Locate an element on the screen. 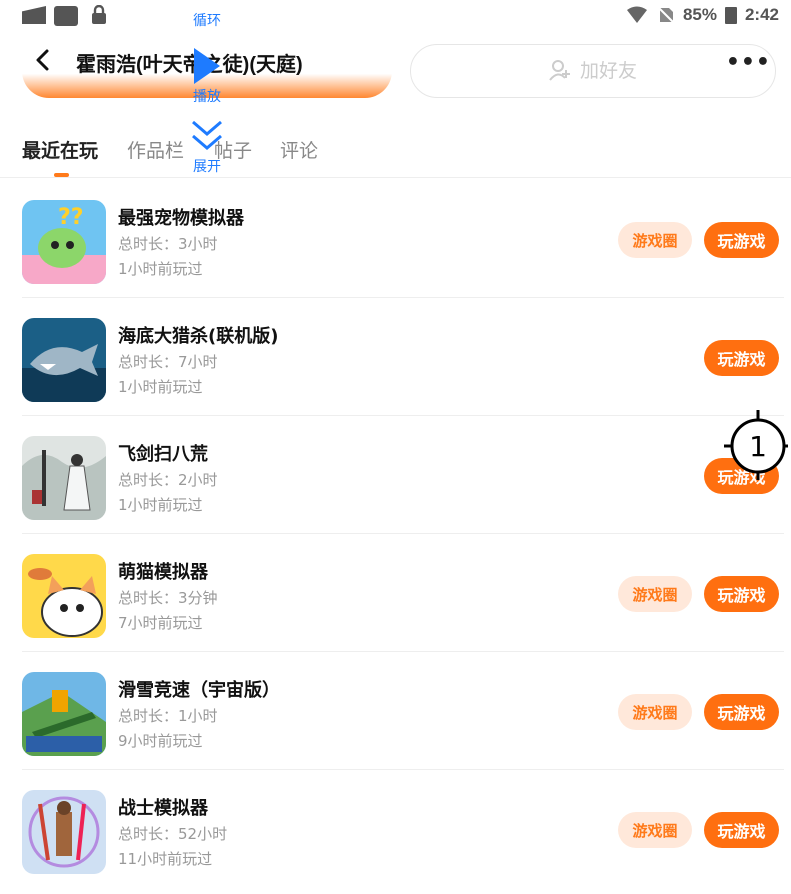  game-thumbnail: ?? is located at coordinates (64, 242).